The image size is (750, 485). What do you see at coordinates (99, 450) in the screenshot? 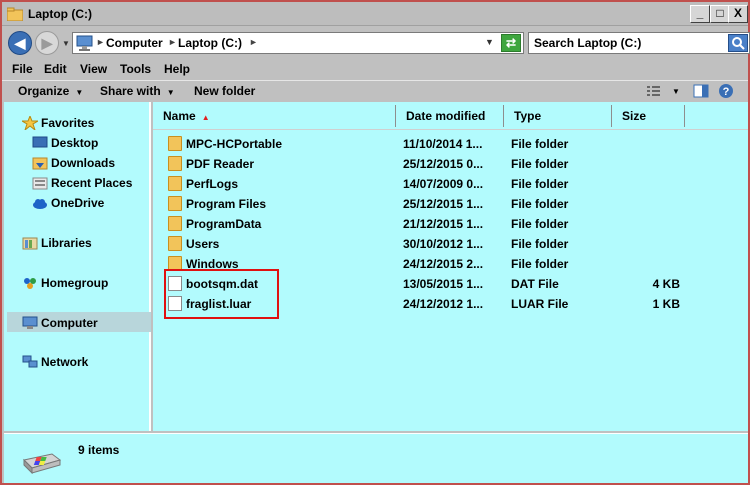
I see `item-count: 9 items` at bounding box center [99, 450].